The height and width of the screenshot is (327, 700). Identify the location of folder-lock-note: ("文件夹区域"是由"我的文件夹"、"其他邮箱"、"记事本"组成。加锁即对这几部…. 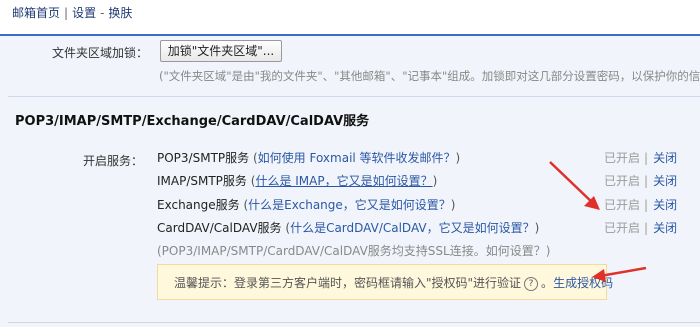
(429, 76).